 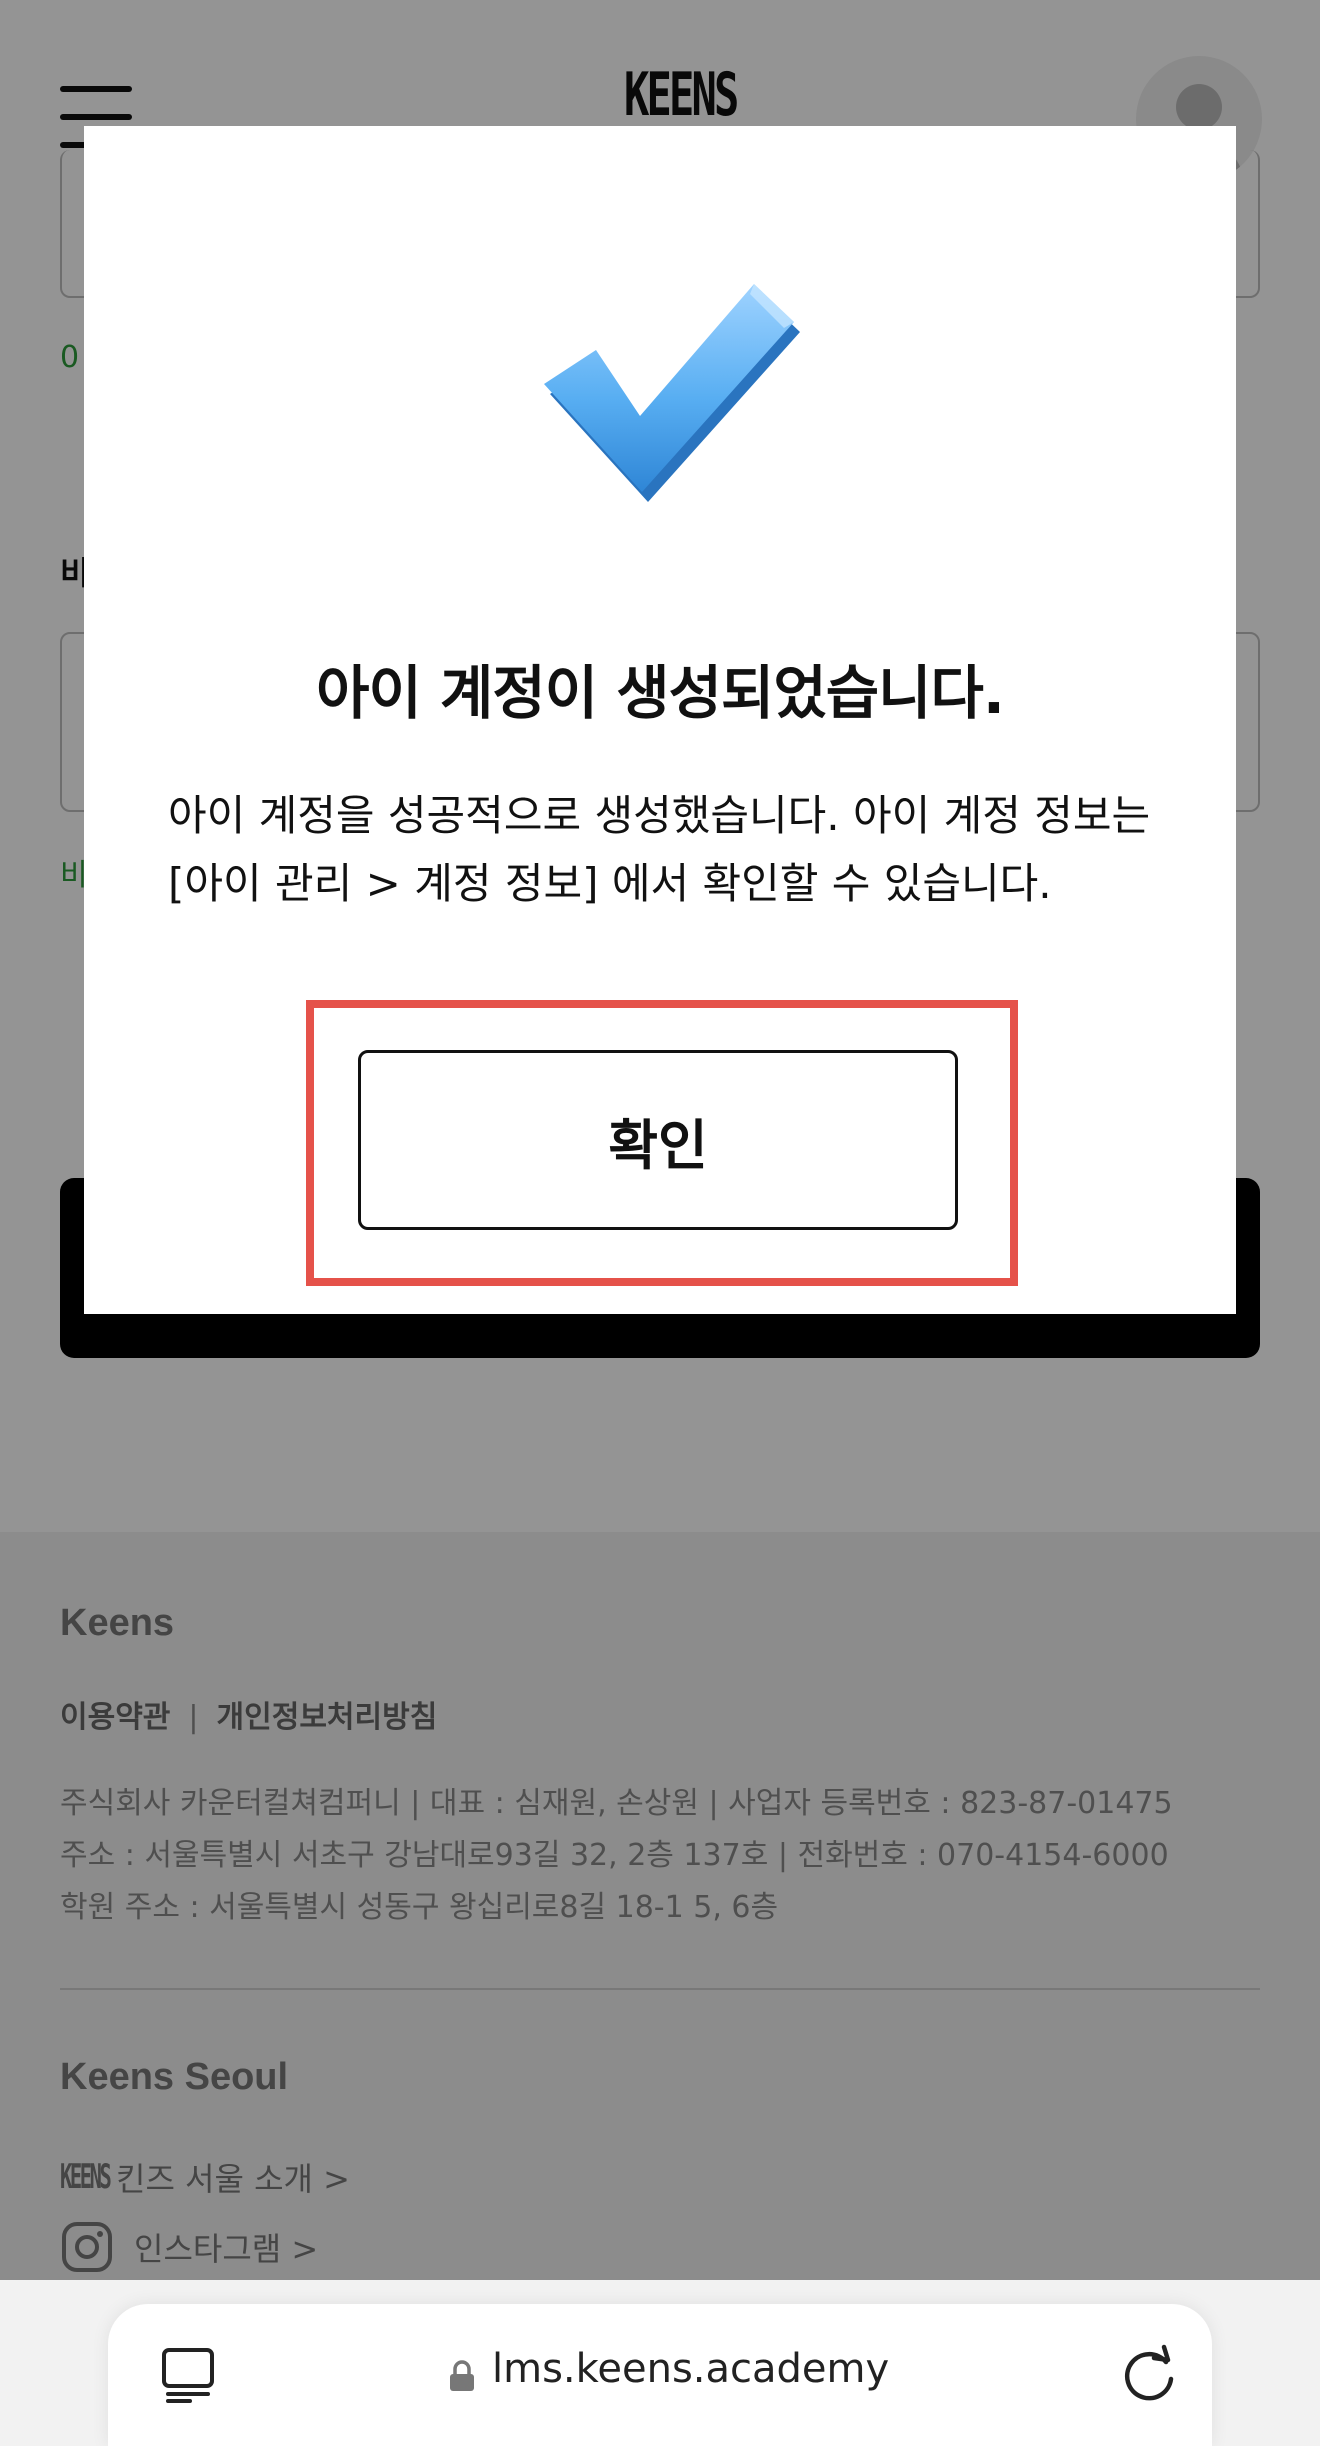 What do you see at coordinates (1149, 2375) in the screenshot?
I see `reload-icon` at bounding box center [1149, 2375].